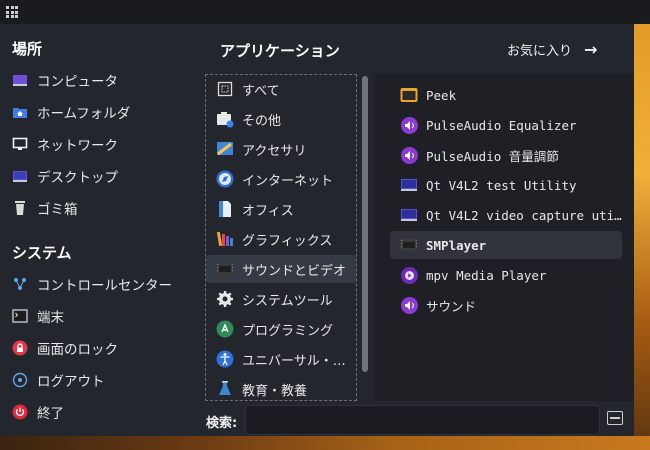 The image size is (650, 450). Describe the element at coordinates (365, 224) in the screenshot. I see `category-scrollbar` at that location.